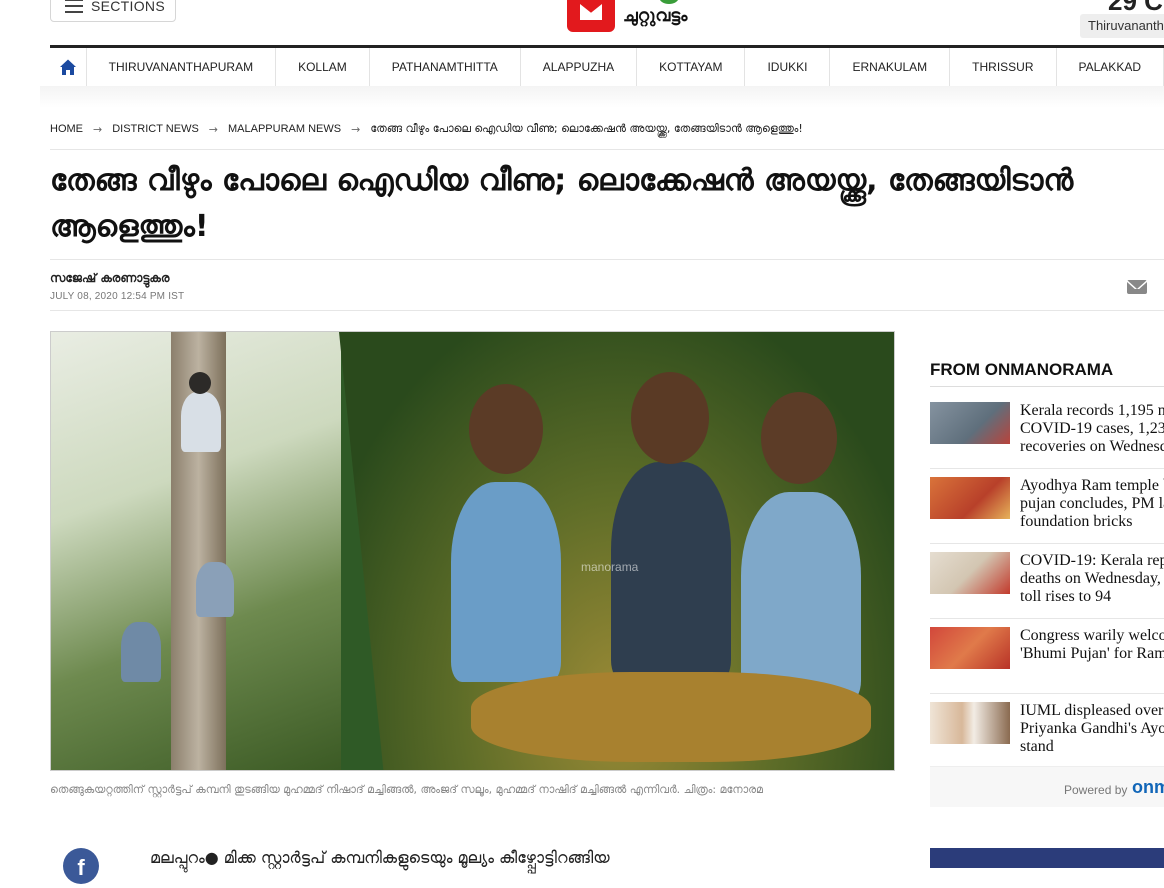 The height and width of the screenshot is (888, 1164). What do you see at coordinates (610, 567) in the screenshot?
I see `image-watermark: manorama` at bounding box center [610, 567].